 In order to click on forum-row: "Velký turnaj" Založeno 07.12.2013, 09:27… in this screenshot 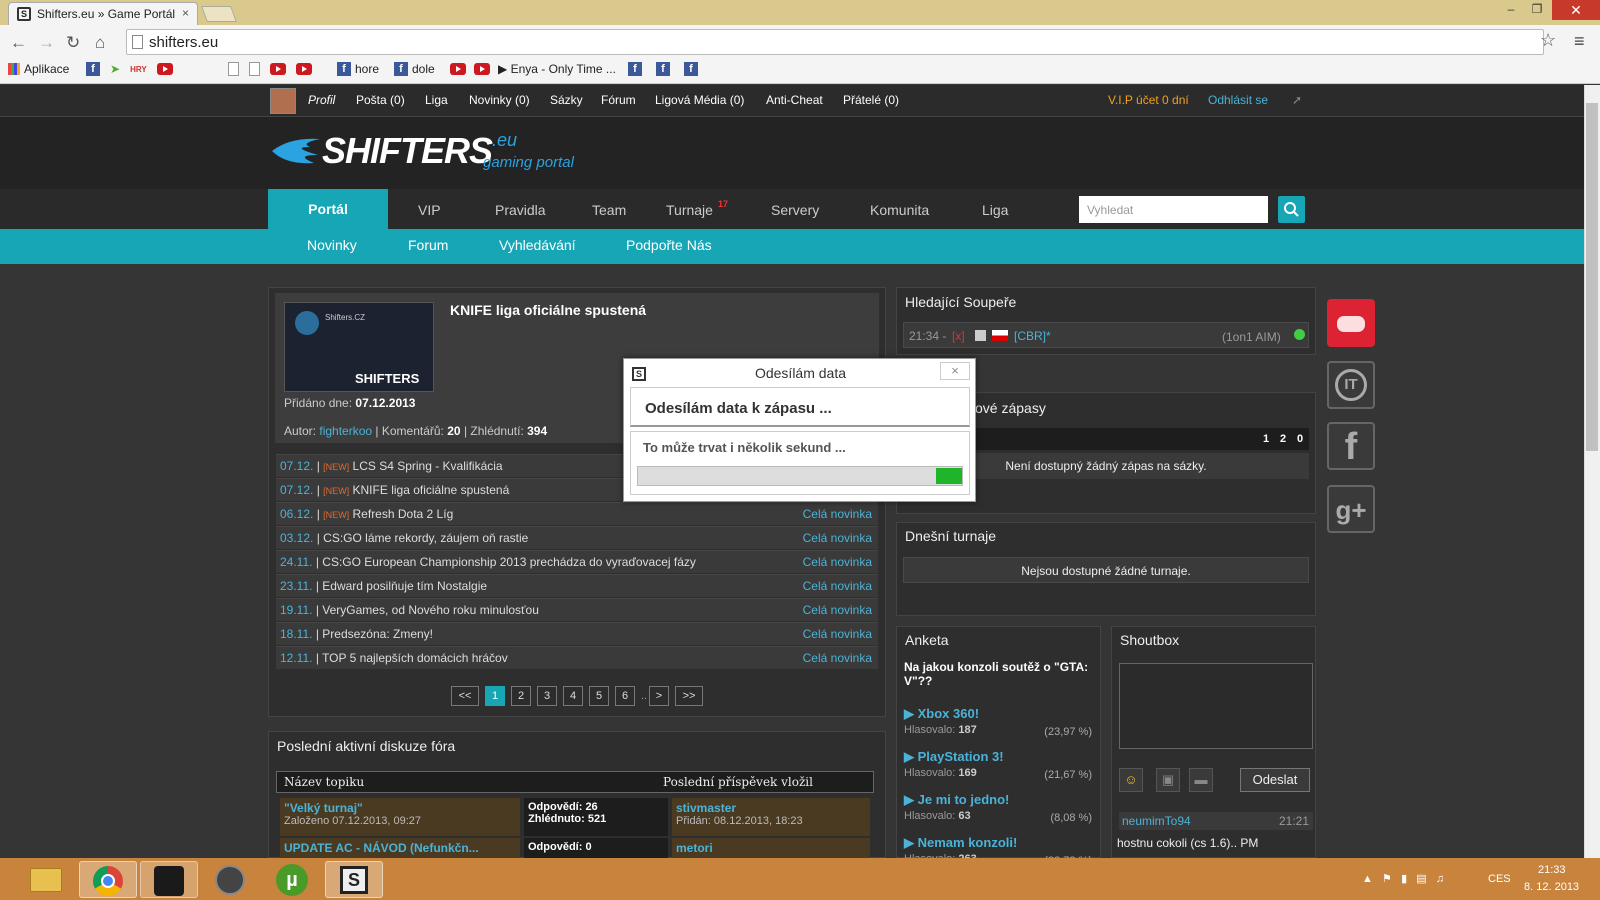, I will do `click(575, 817)`.